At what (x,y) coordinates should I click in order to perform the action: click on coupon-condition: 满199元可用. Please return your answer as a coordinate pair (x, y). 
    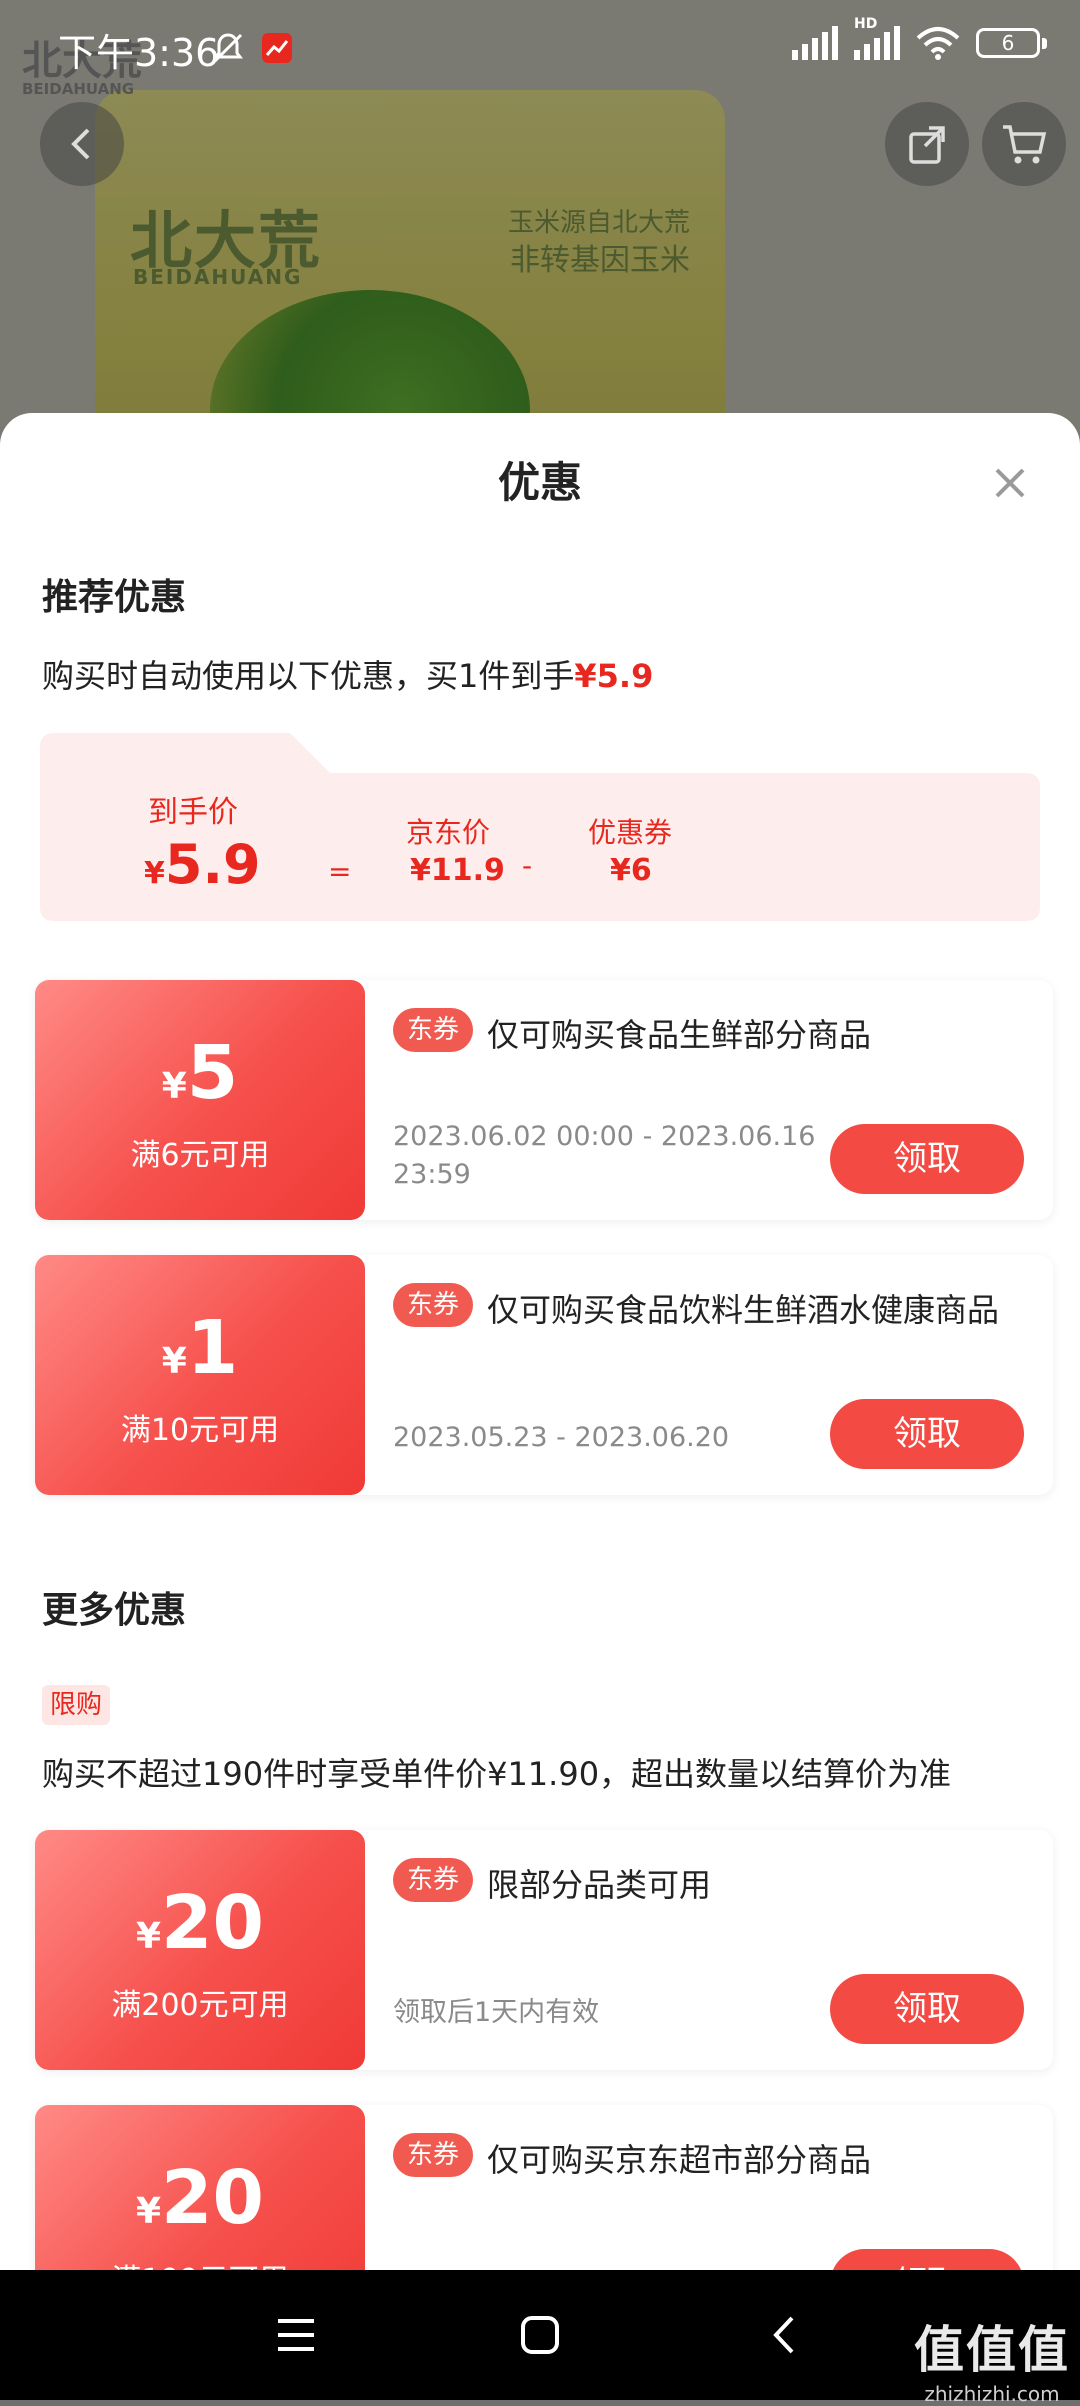
    Looking at the image, I should click on (200, 2262).